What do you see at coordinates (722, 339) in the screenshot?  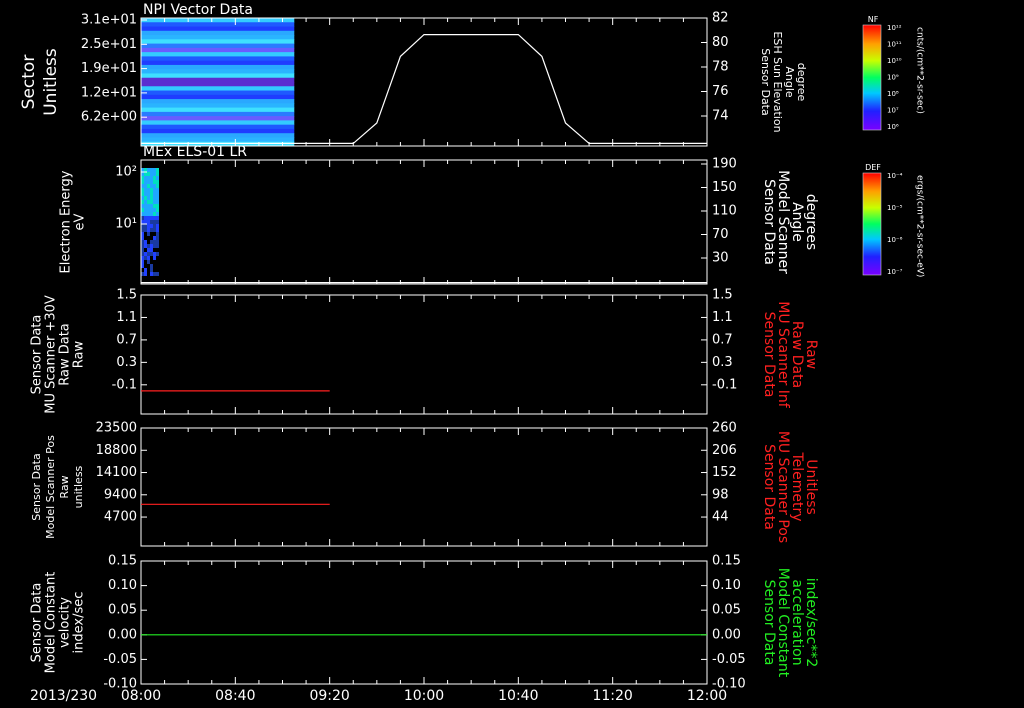 I see `right-tick-label: 0.7` at bounding box center [722, 339].